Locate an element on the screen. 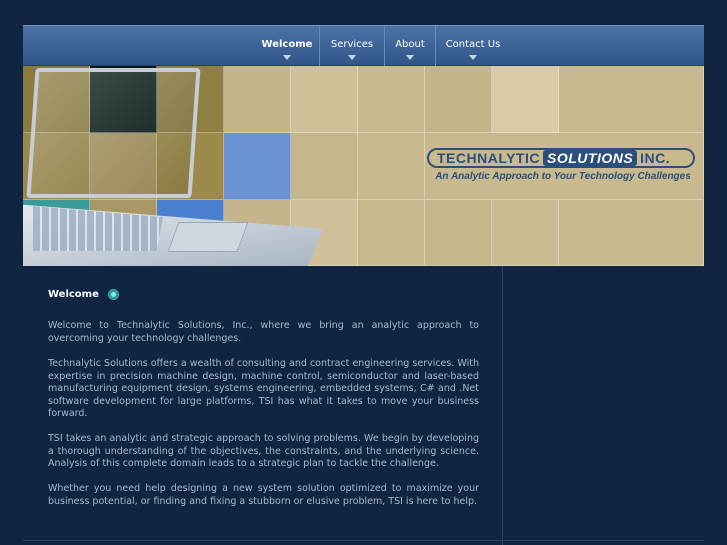 Image resolution: width=727 pixels, height=545 pixels. logo-text-solutions: SOLUTIONS is located at coordinates (590, 158).